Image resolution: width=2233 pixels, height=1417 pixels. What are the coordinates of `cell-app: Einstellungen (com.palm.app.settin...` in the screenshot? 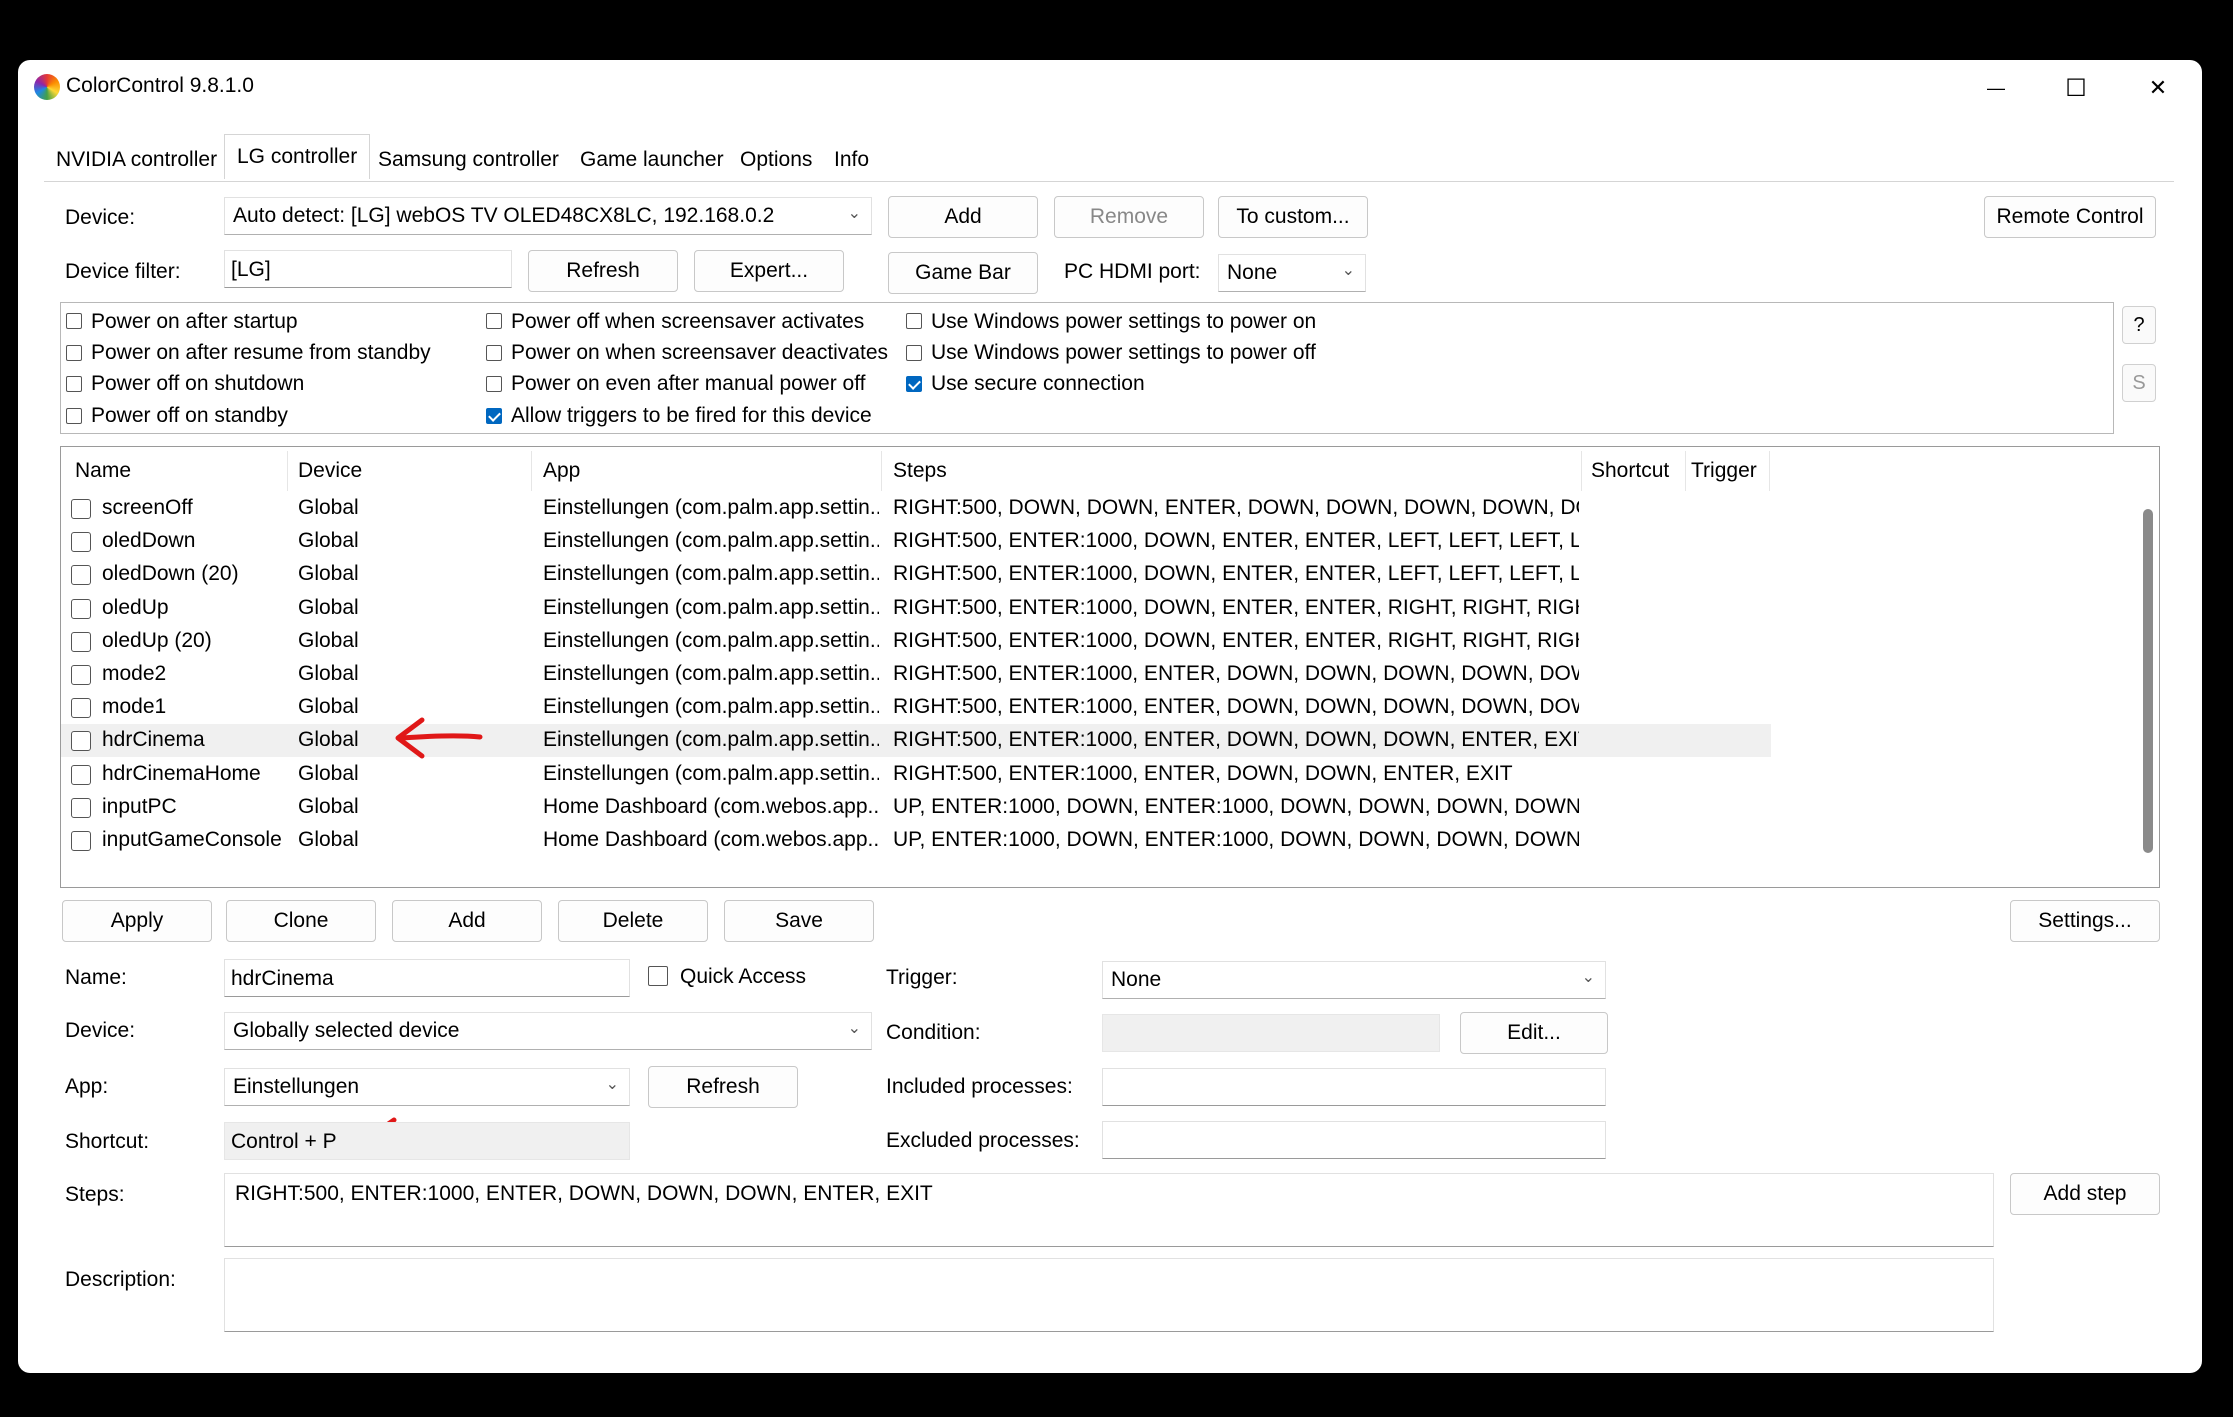 It's located at (711, 607).